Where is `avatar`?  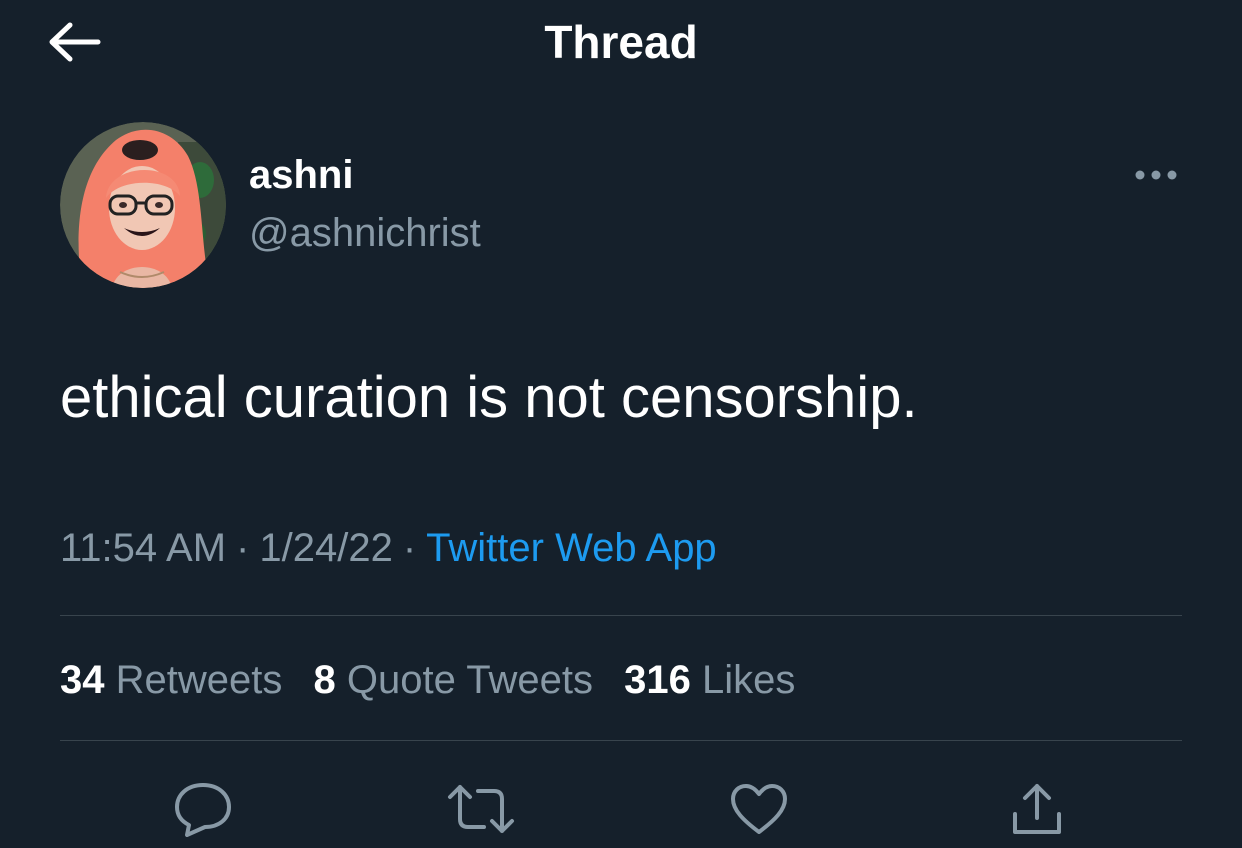
avatar is located at coordinates (143, 205).